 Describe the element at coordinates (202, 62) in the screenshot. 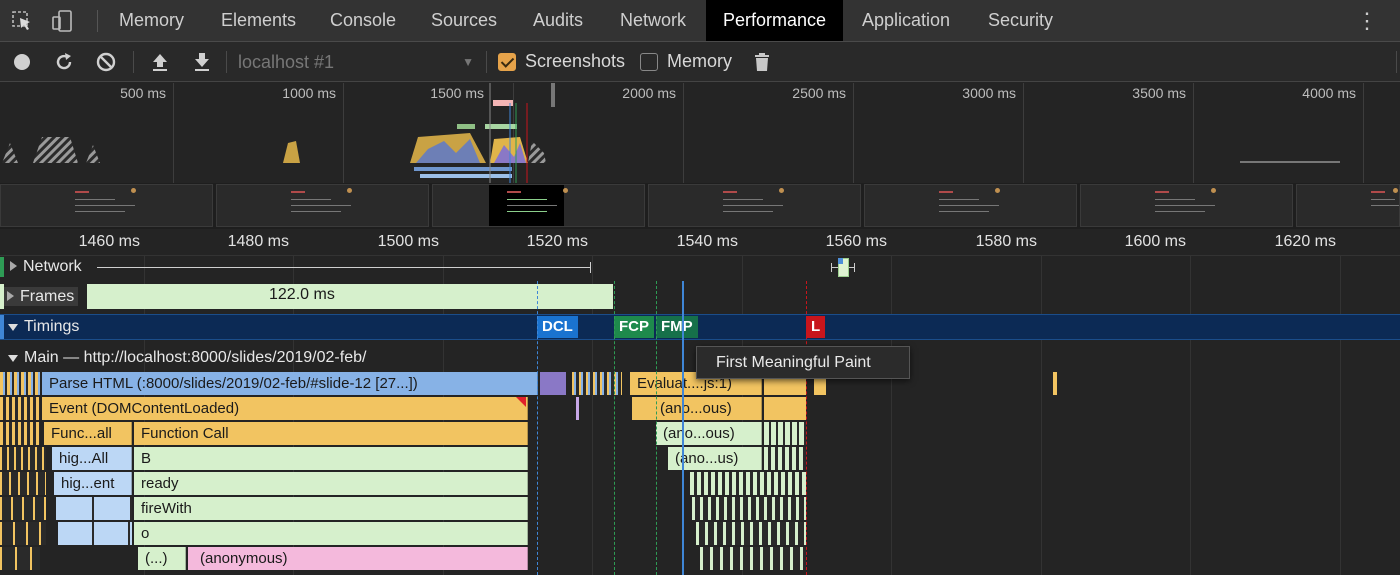

I see `download-icon` at that location.